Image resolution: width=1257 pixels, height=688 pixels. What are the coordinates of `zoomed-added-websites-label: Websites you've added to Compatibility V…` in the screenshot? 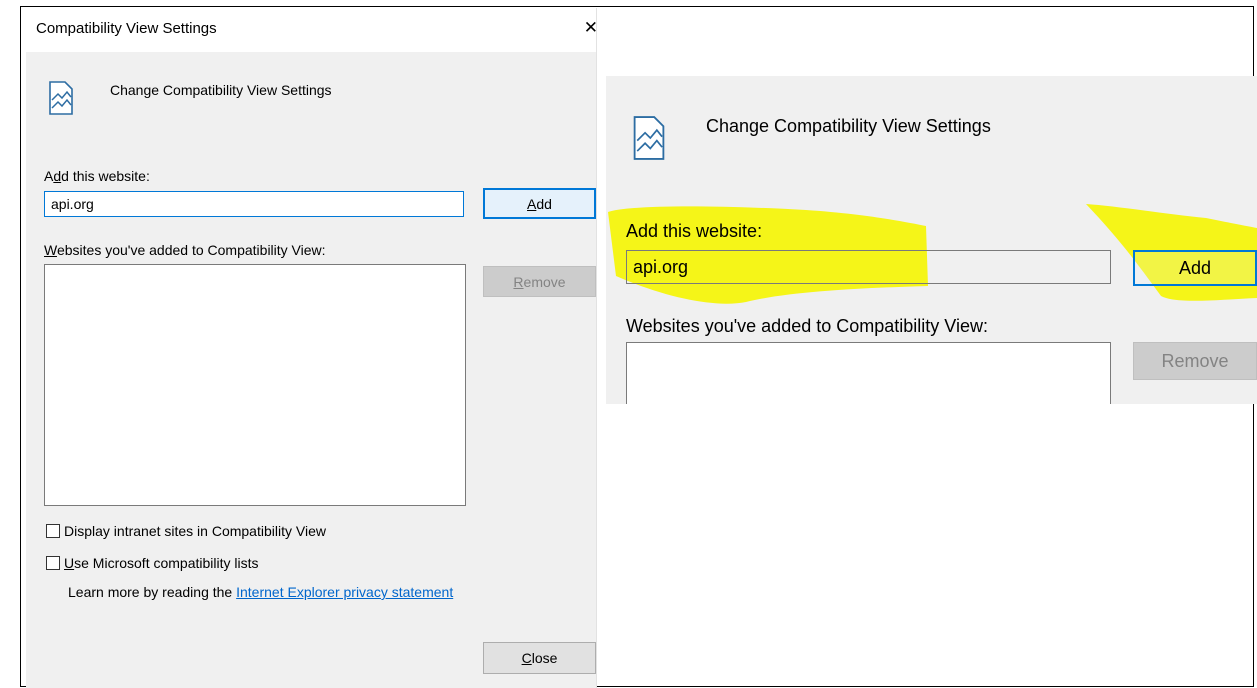 It's located at (807, 326).